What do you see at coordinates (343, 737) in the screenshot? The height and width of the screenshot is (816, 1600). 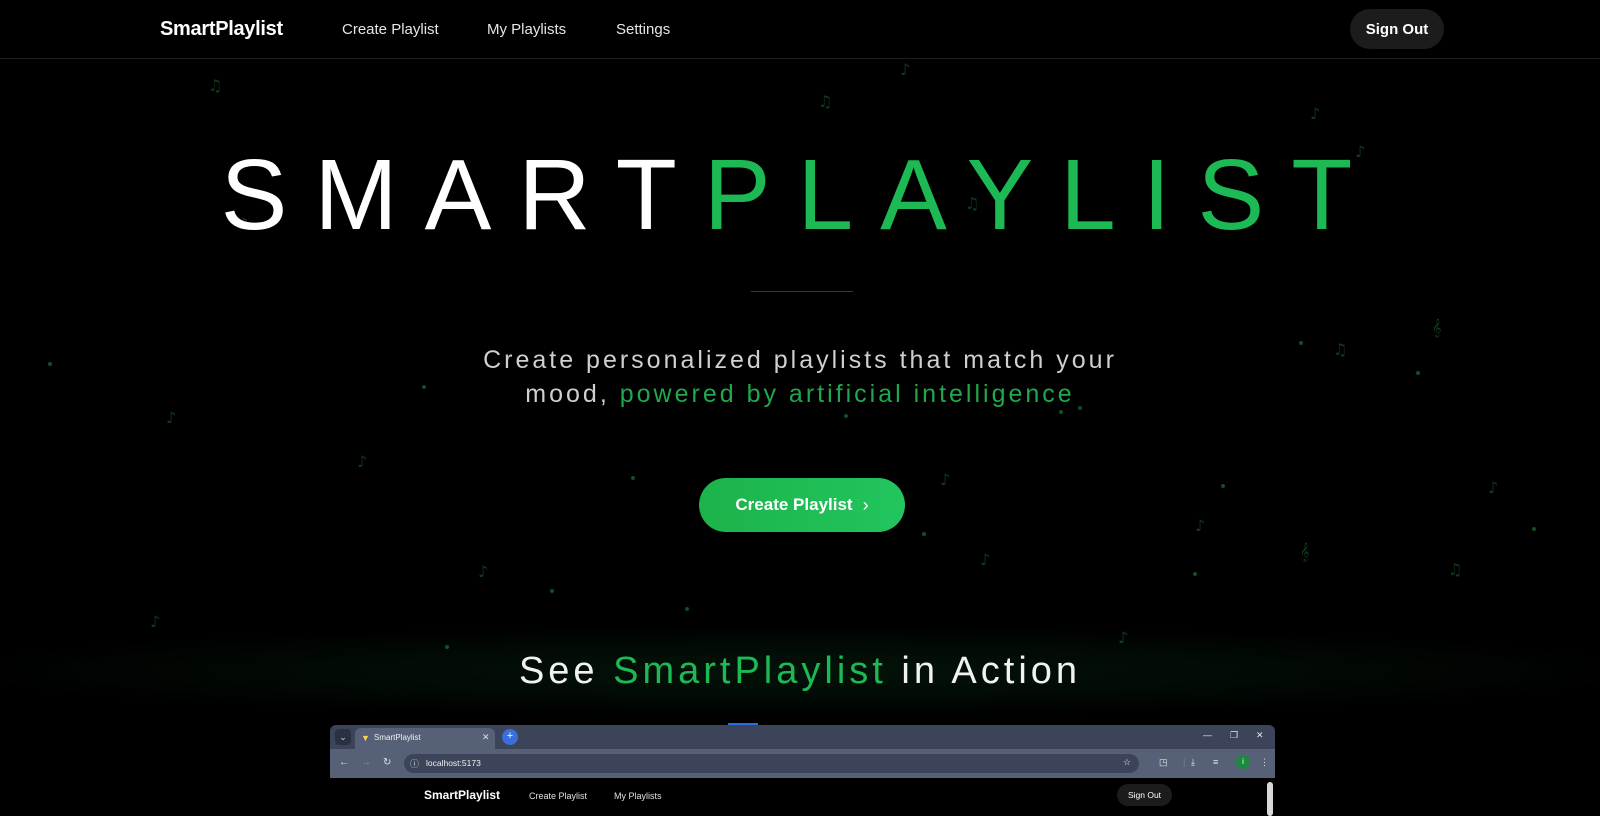 I see `chevron-down-icon: ⌄` at bounding box center [343, 737].